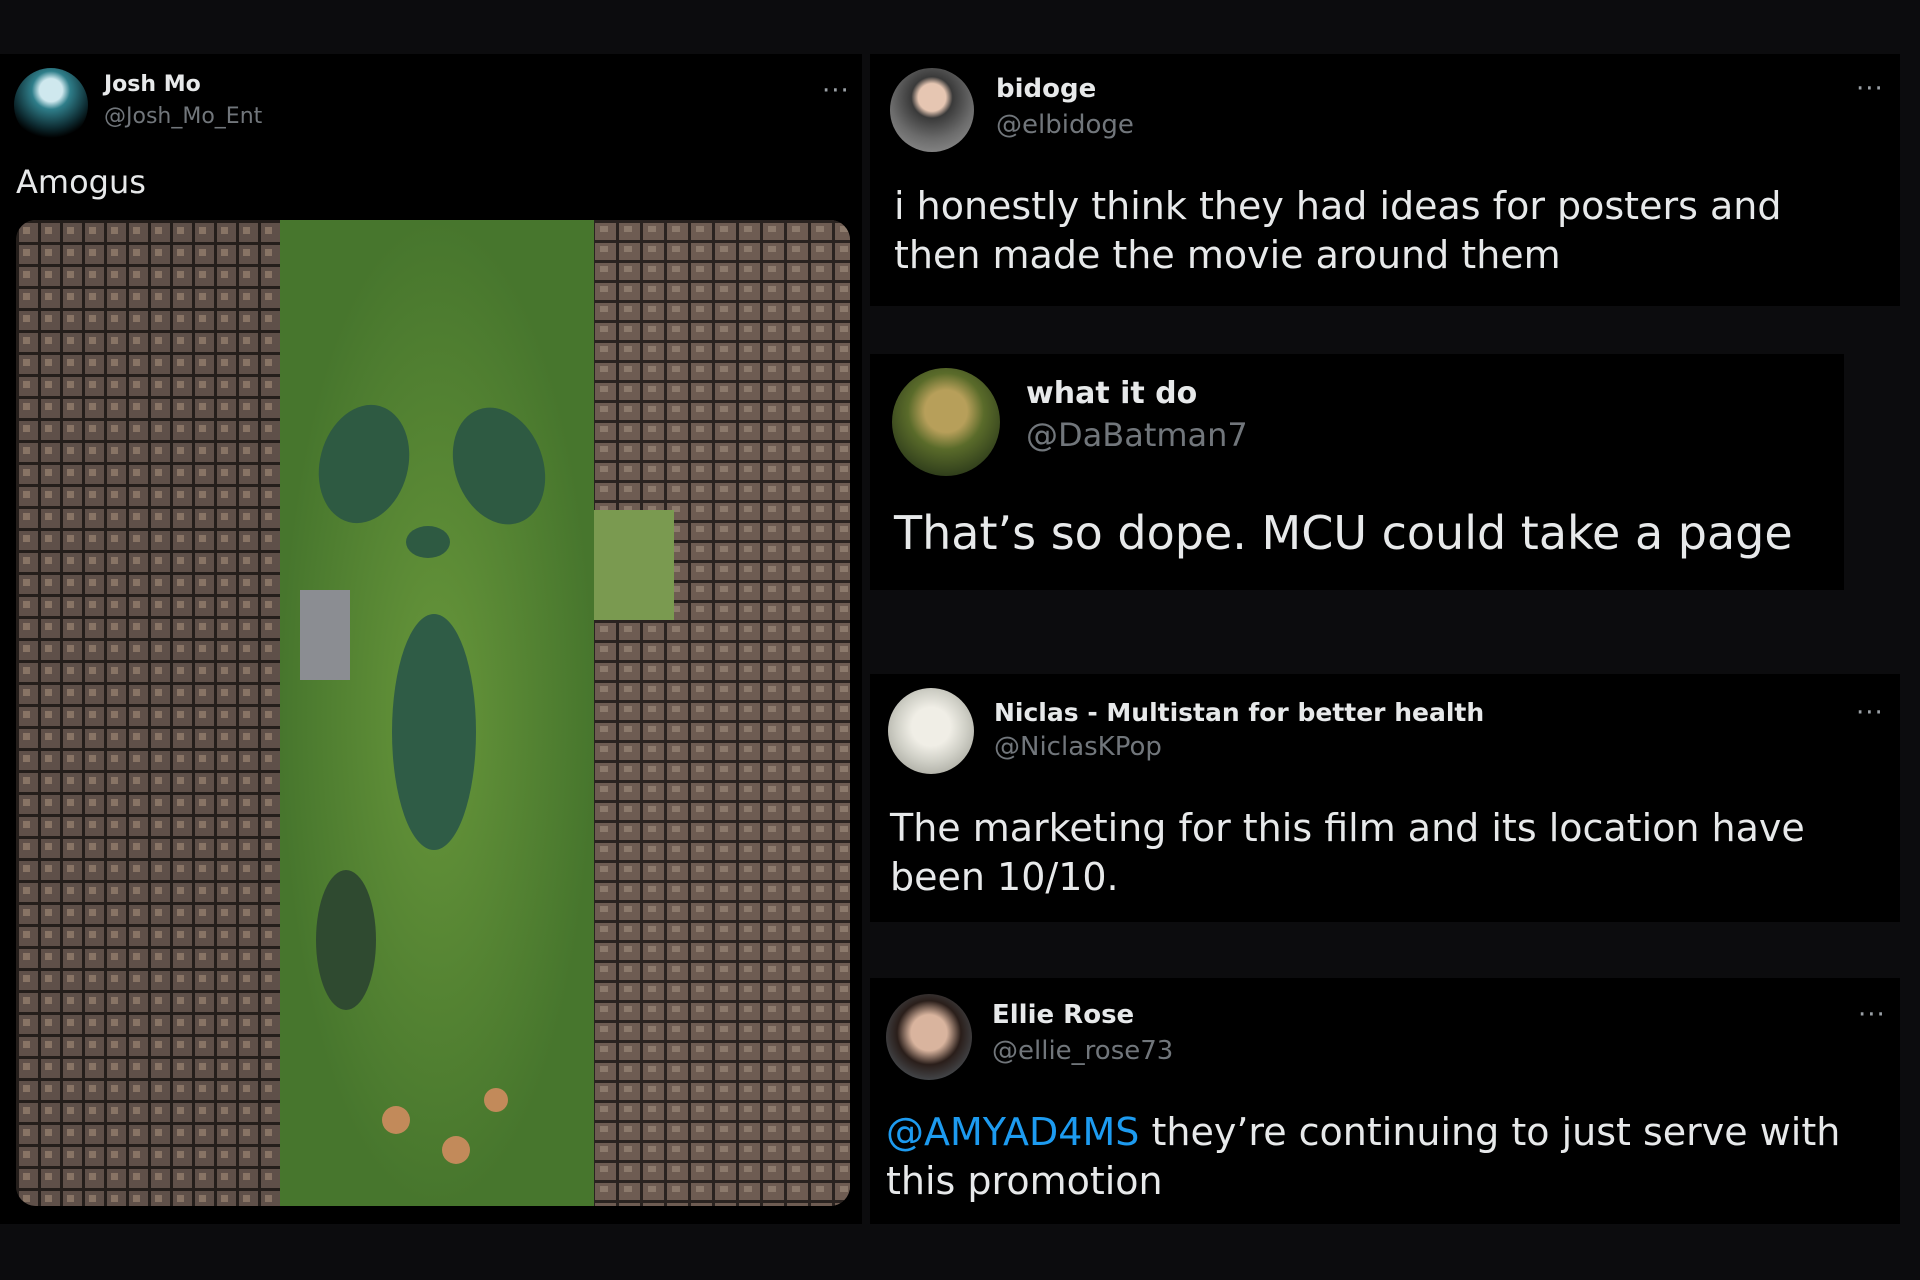 This screenshot has height=1280, width=1920. Describe the element at coordinates (1078, 747) in the screenshot. I see `author-handle: @NiclasKPop` at that location.